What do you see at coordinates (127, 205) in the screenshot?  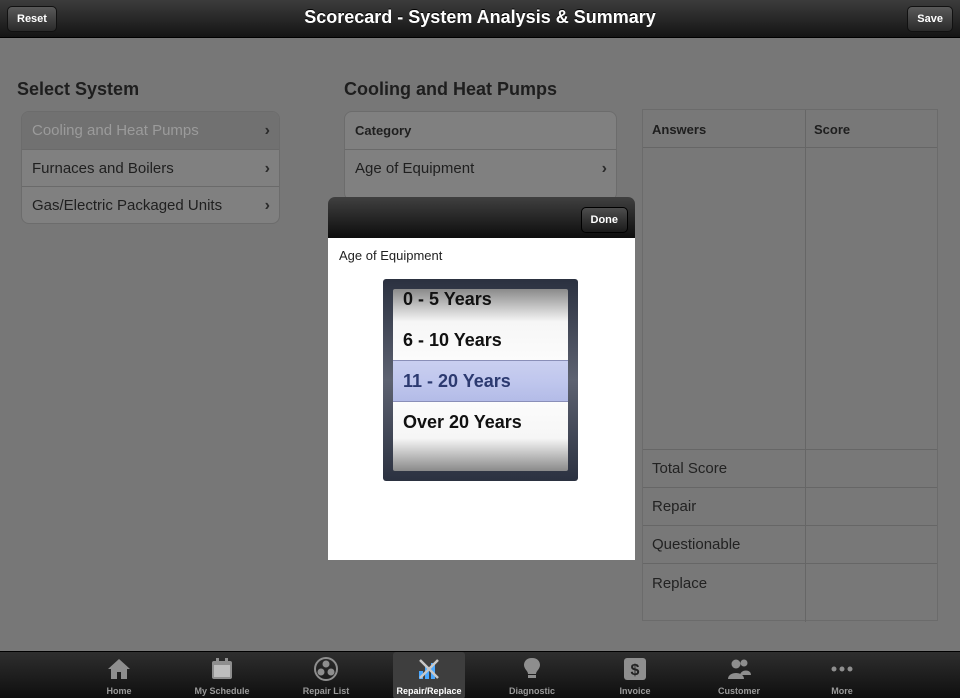 I see `system-item-label: Gas/Electric Packaged Units` at bounding box center [127, 205].